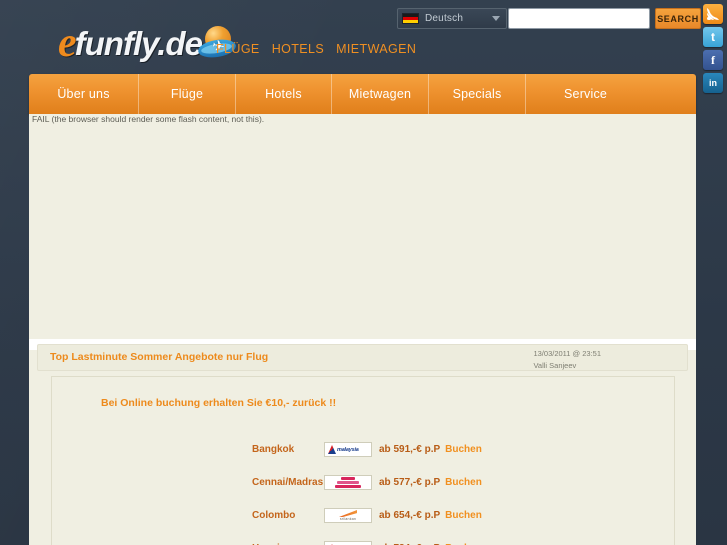  Describe the element at coordinates (410, 482) in the screenshot. I see `offer-price: ab 577,-€ p.P` at that location.